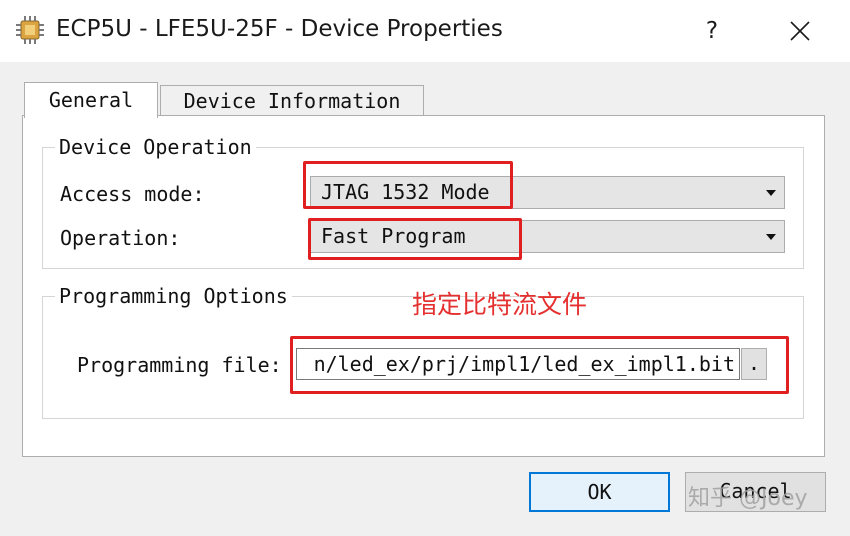 The image size is (850, 536). Describe the element at coordinates (539, 365) in the screenshot. I see `highlight-programming-file` at that location.